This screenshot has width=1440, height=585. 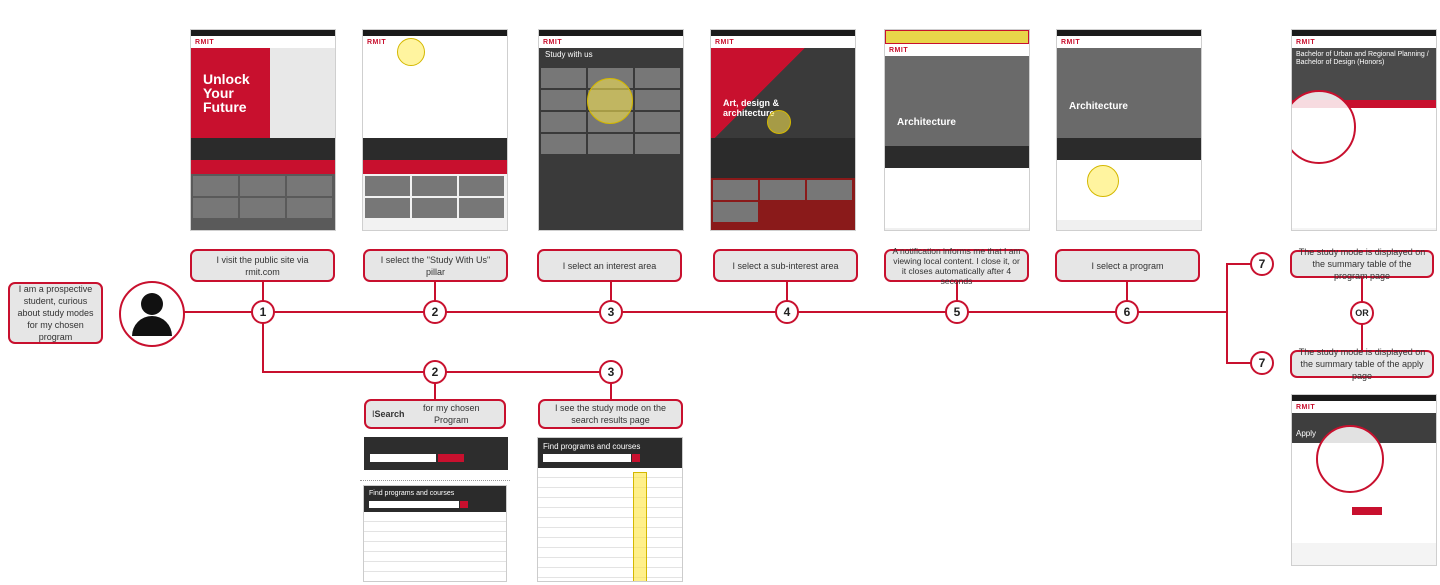 I want to click on screenshot-apply-page: RMIT Apply, so click(x=1364, y=480).